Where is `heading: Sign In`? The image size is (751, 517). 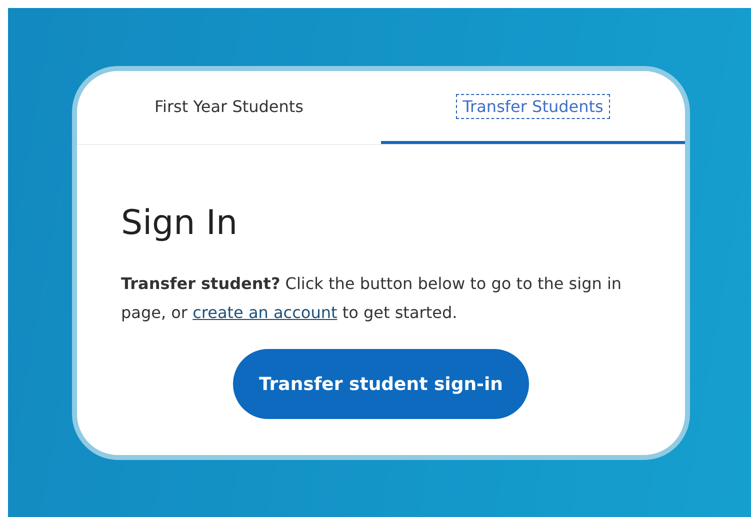 heading: Sign In is located at coordinates (180, 223).